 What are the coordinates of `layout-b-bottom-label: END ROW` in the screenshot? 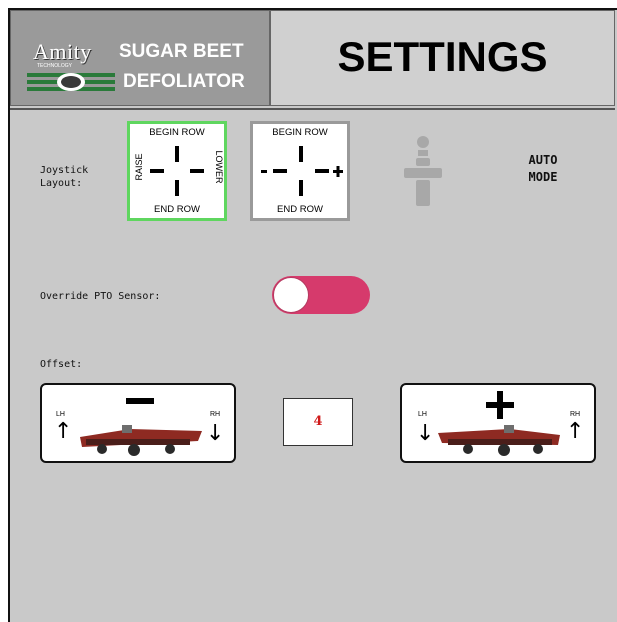 It's located at (300, 209).